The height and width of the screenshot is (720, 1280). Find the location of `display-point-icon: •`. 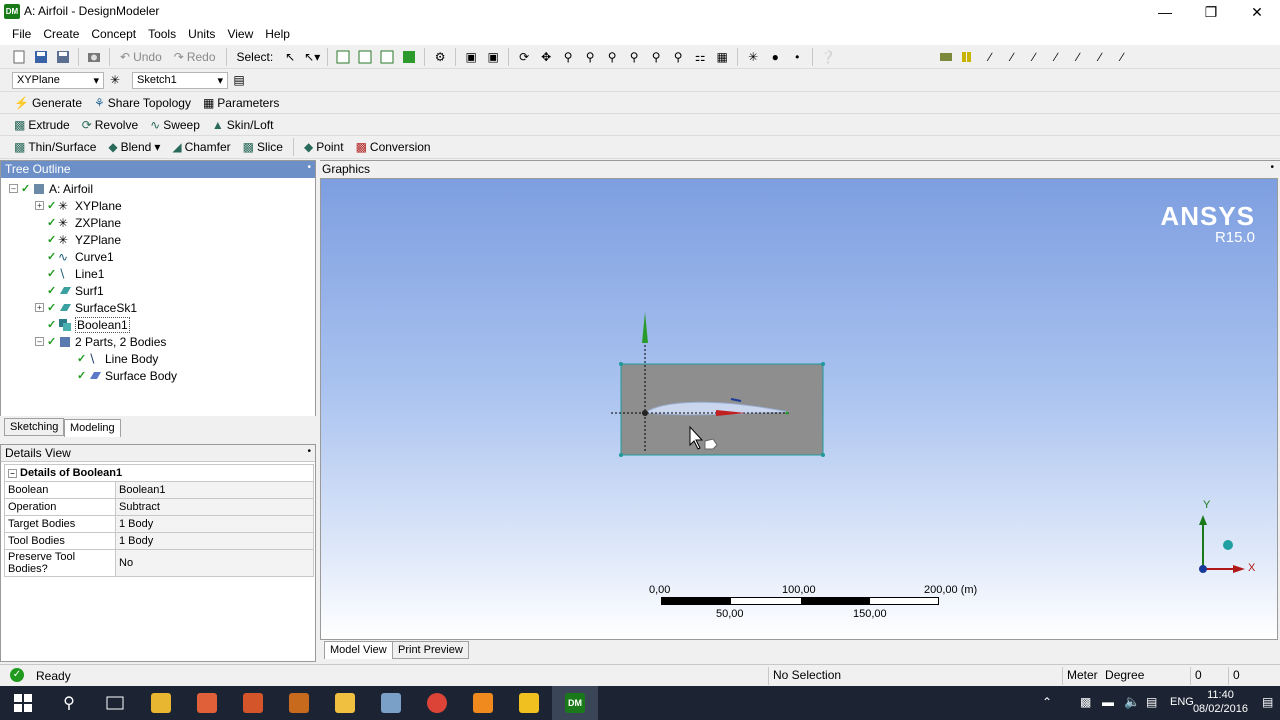

display-point-icon: • is located at coordinates (797, 57).